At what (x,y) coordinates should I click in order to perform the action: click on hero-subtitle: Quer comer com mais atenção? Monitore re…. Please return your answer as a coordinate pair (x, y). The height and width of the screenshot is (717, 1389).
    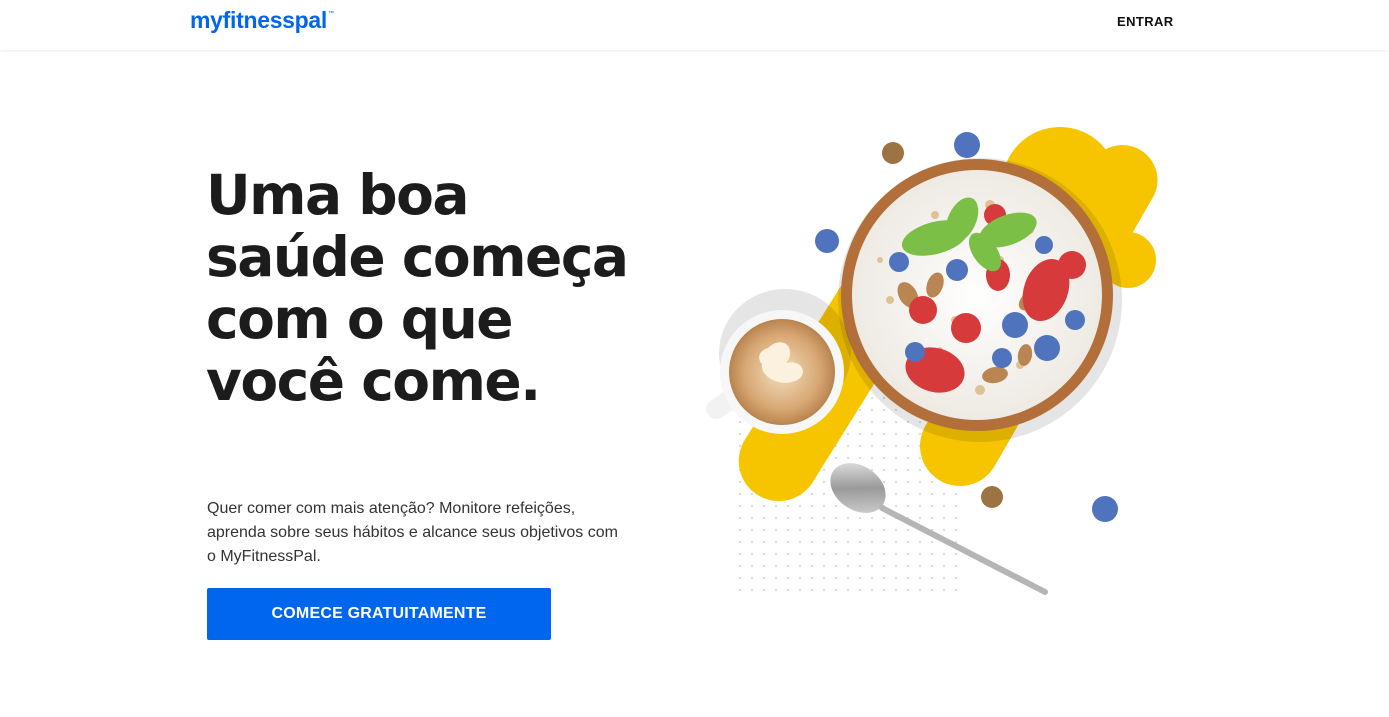
    Looking at the image, I should click on (412, 532).